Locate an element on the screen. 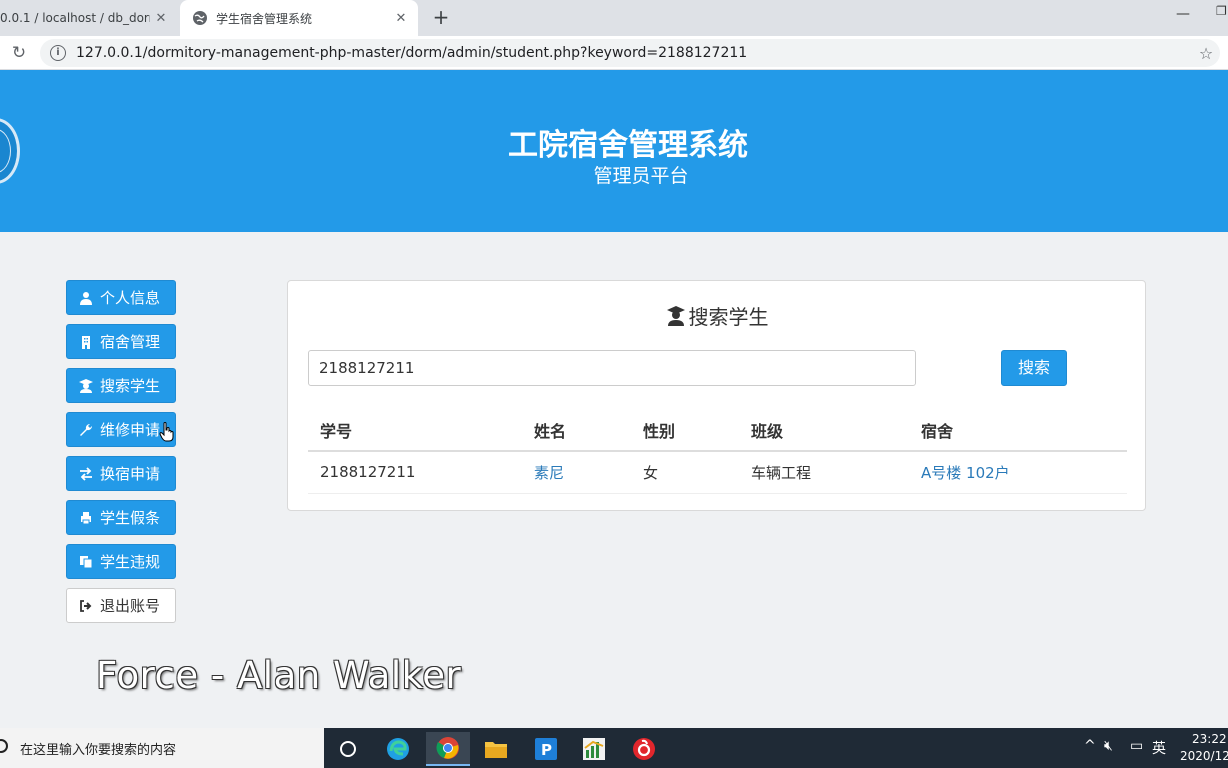 This screenshot has height=768, width=1228. svg-text: P is located at coordinates (546, 750).